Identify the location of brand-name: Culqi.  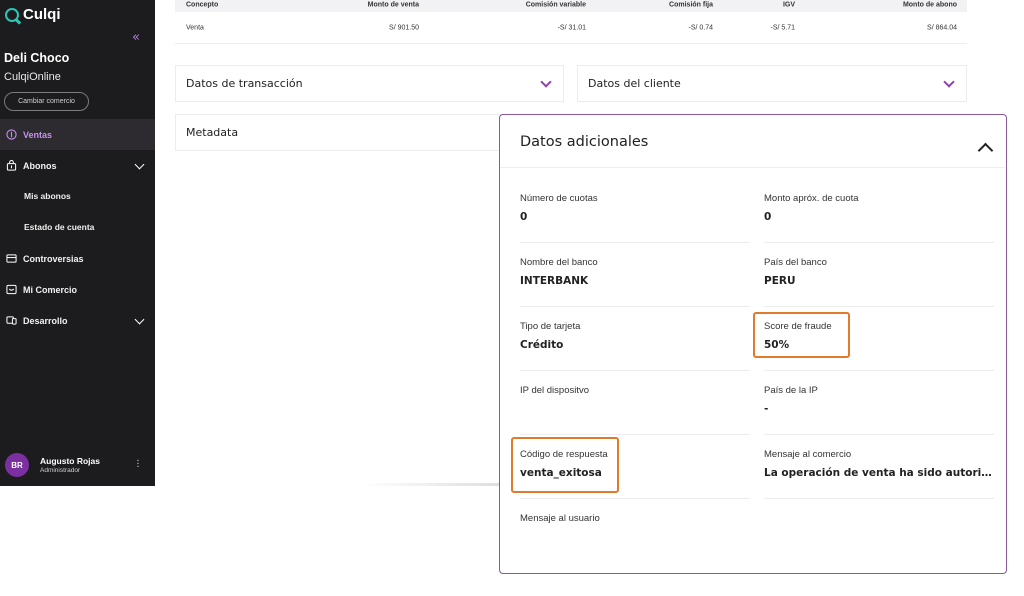
(42, 14).